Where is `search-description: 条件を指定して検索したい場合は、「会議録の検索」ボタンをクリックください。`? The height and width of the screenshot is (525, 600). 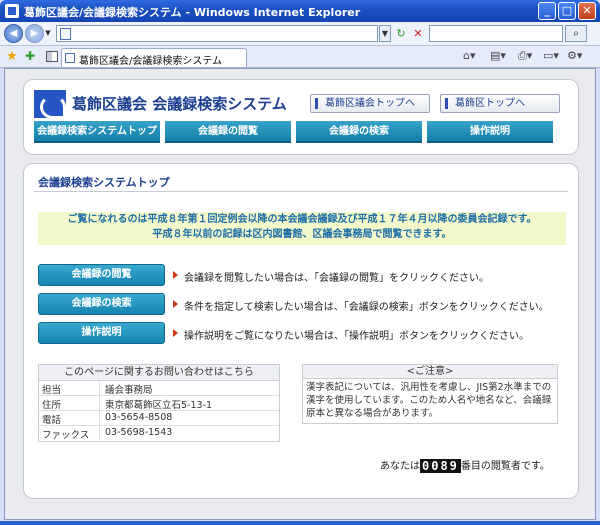 search-description: 条件を指定して検索したい場合は、「会議録の検索」ボタンをクリックください。 is located at coordinates (366, 307).